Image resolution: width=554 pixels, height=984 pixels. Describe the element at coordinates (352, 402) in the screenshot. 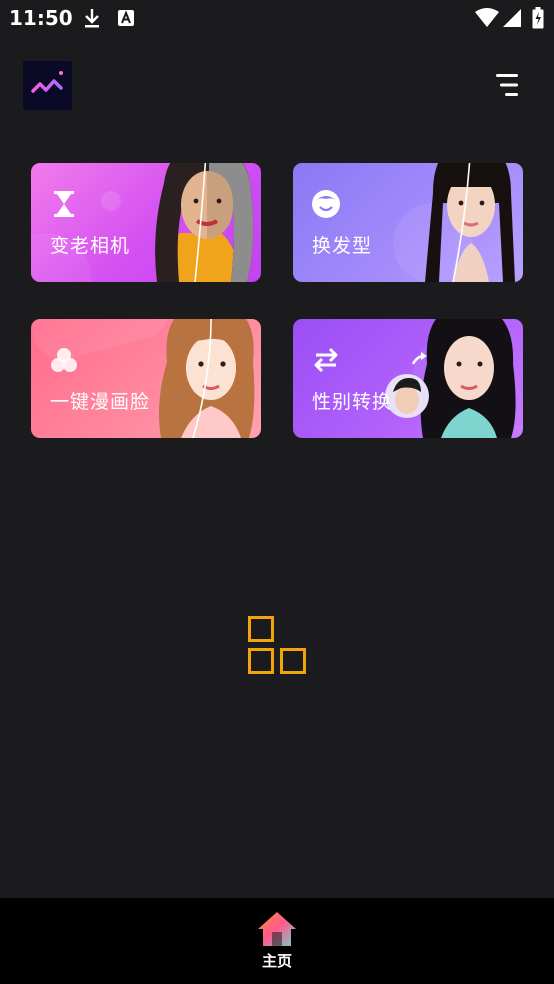

I see `card-label: 性别转换` at that location.